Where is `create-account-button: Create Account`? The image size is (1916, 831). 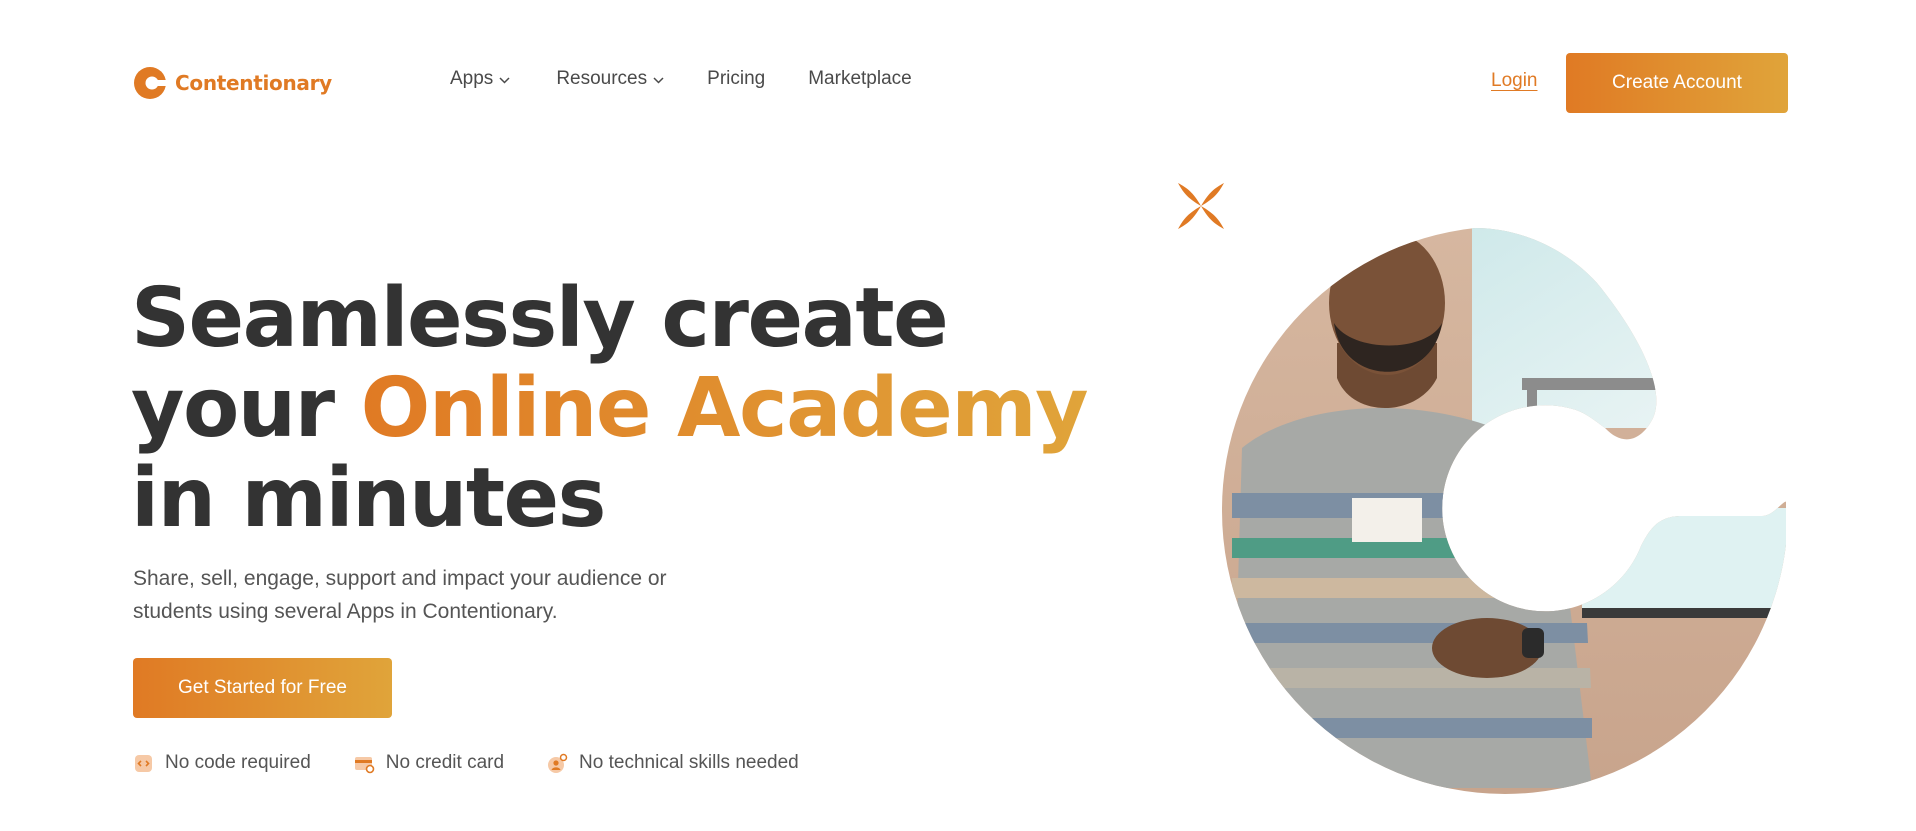 create-account-button: Create Account is located at coordinates (1677, 83).